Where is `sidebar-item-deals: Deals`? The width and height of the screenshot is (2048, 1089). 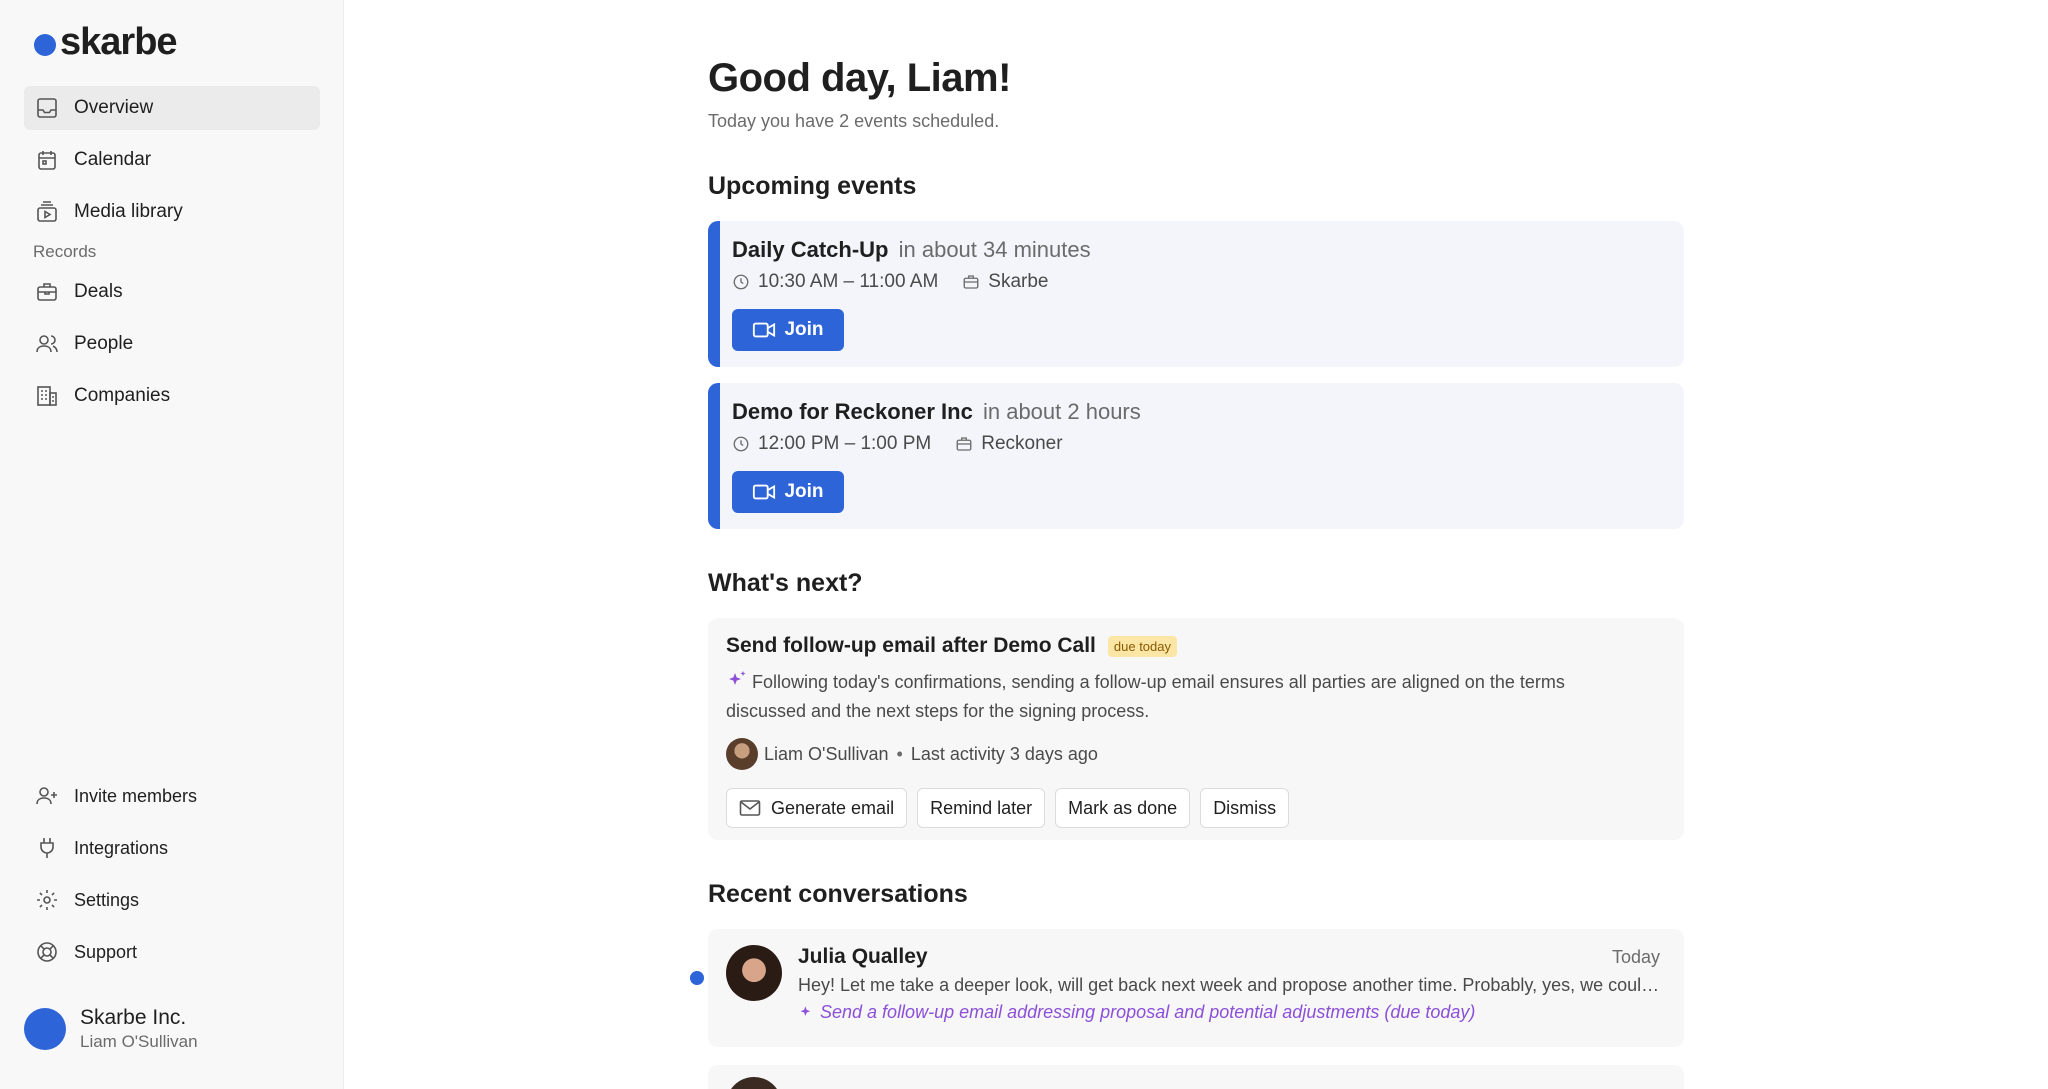 sidebar-item-deals: Deals is located at coordinates (172, 292).